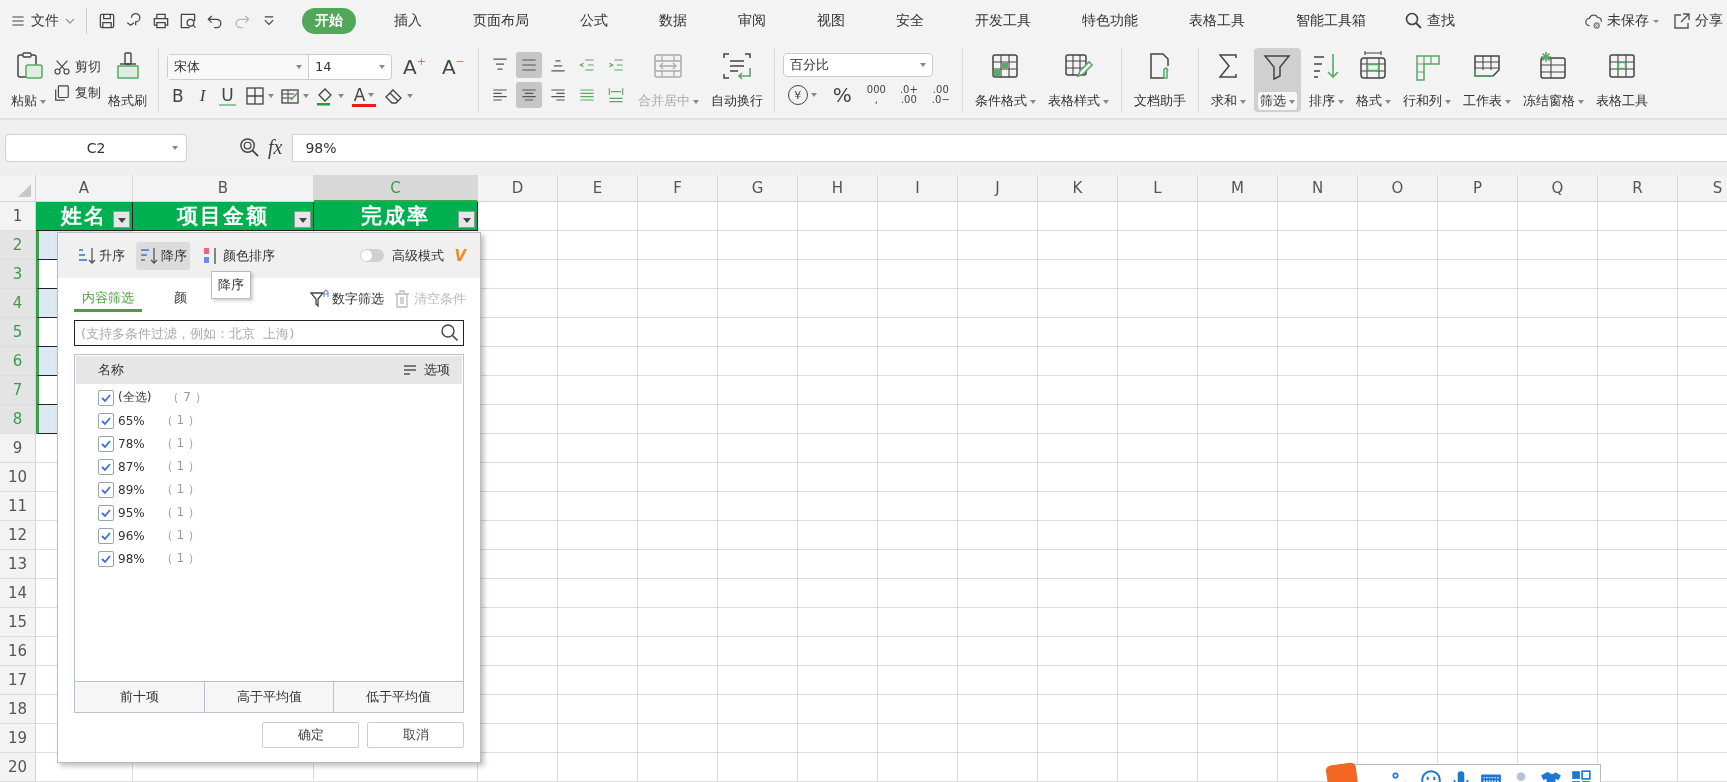  What do you see at coordinates (127, 80) in the screenshot?
I see `format-painter-button: 格式刷` at bounding box center [127, 80].